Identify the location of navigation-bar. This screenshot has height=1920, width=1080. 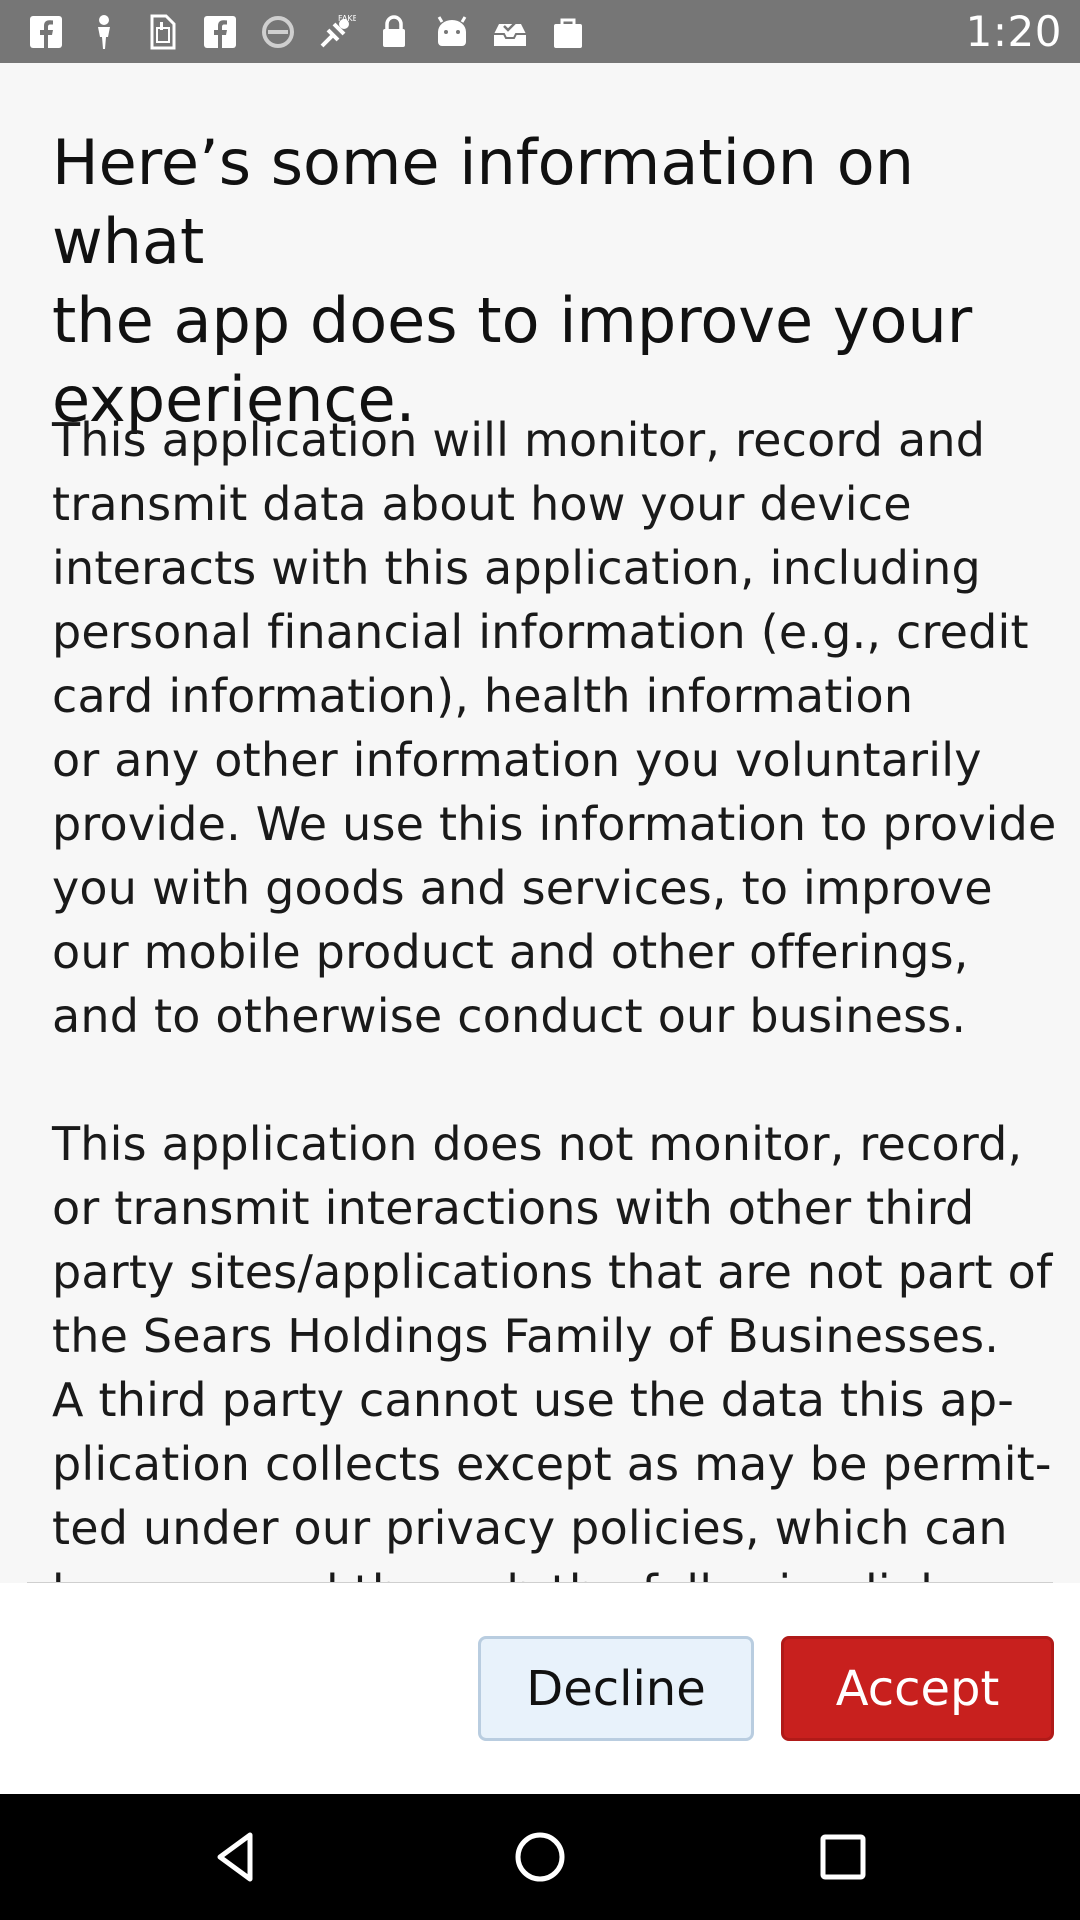
(540, 1857).